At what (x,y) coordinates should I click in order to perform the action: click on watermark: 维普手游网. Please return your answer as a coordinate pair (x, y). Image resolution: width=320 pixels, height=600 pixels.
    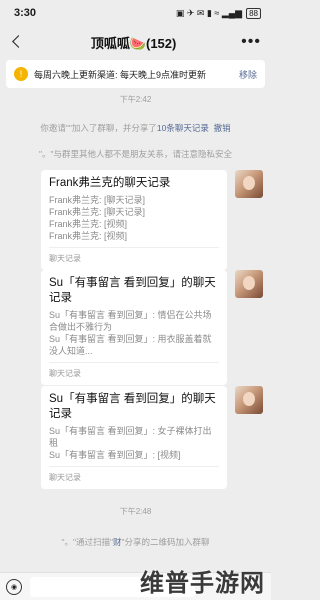
    Looking at the image, I should click on (202, 583).